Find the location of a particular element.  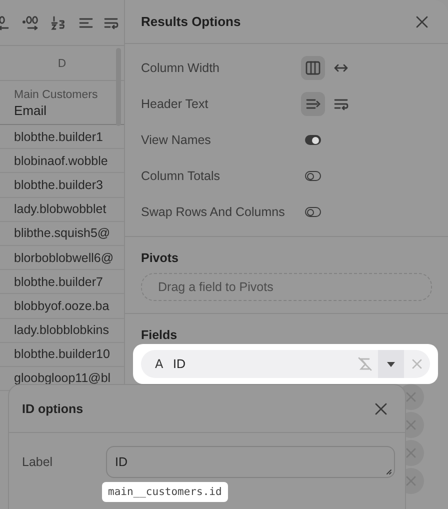

pivot-drop-zone: Drag a field to Pivots is located at coordinates (286, 287).